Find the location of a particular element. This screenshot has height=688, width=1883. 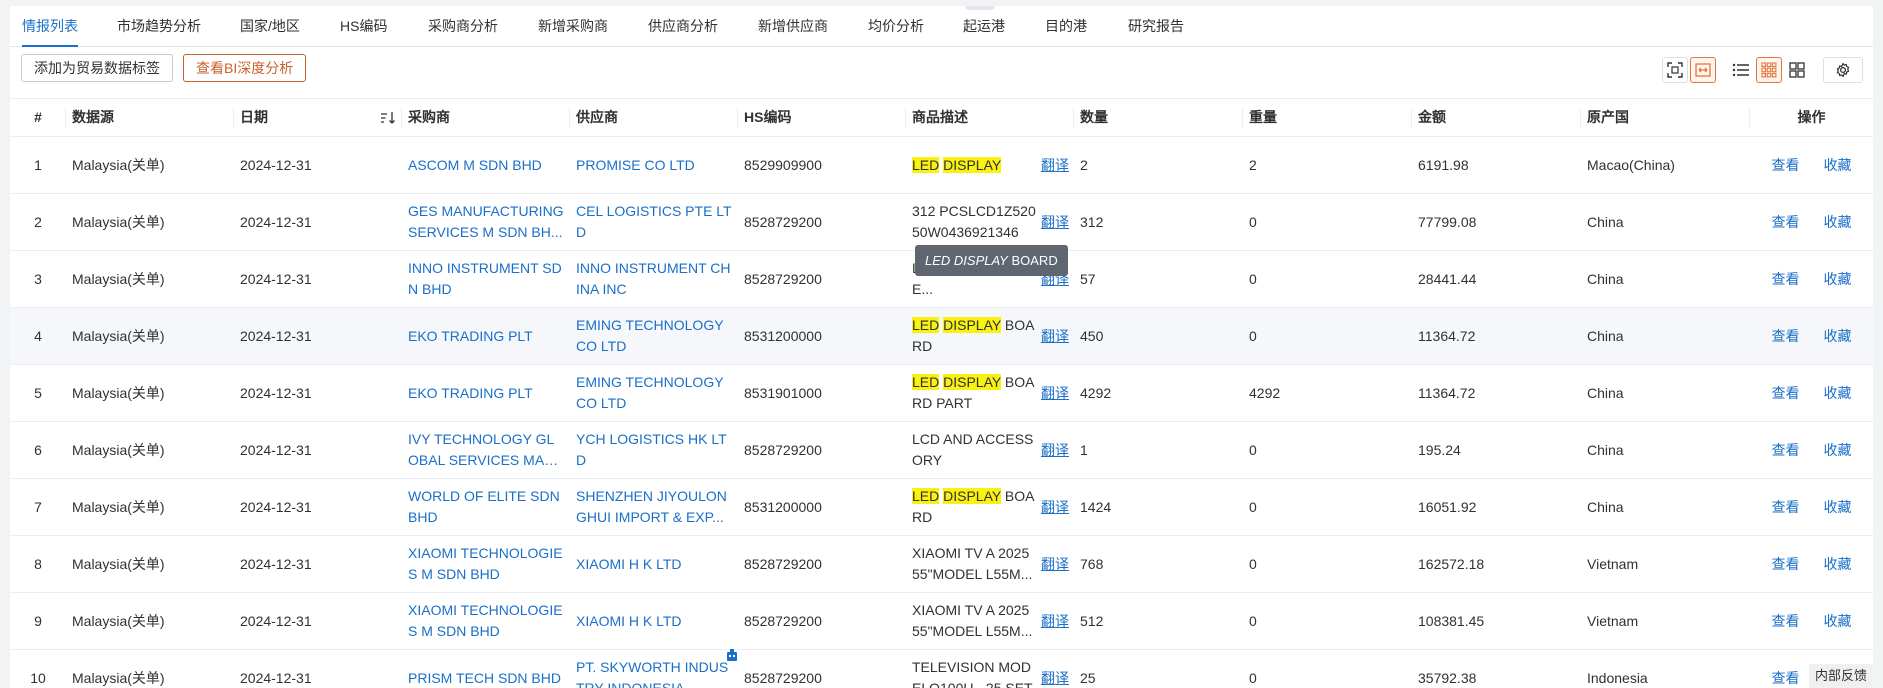

buyer-link: WORLD OF ELITE SDN BHD is located at coordinates (486, 507).